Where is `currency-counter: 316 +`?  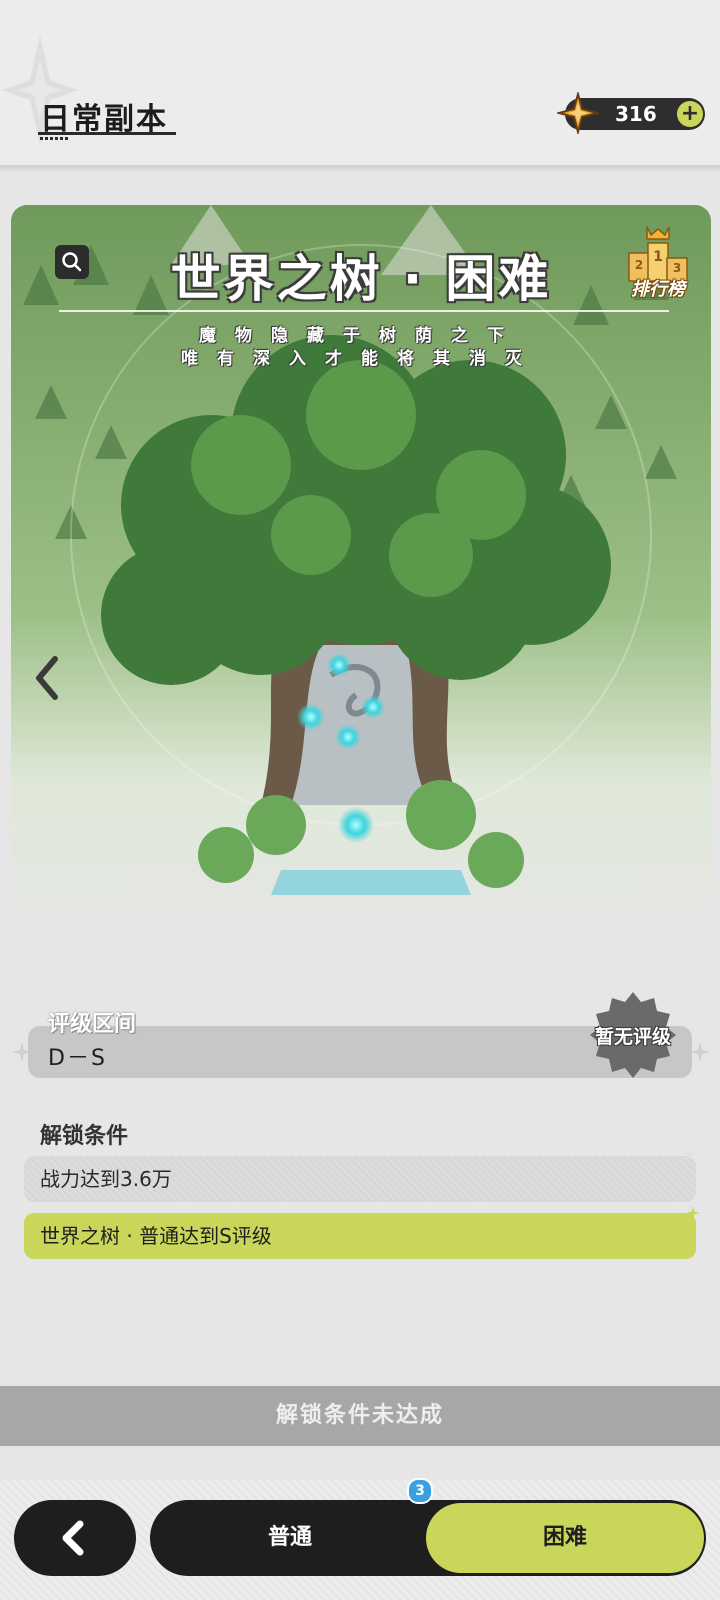 currency-counter: 316 + is located at coordinates (631, 113).